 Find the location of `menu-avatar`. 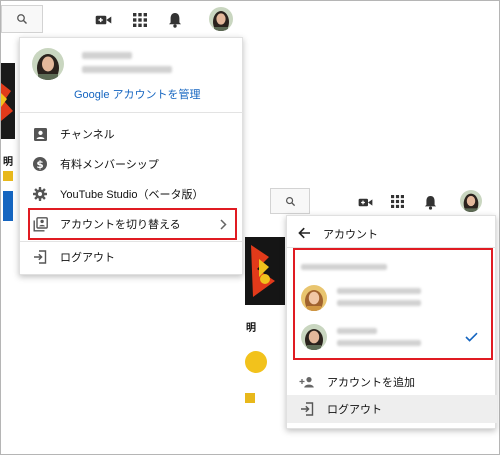

menu-avatar is located at coordinates (48, 64).